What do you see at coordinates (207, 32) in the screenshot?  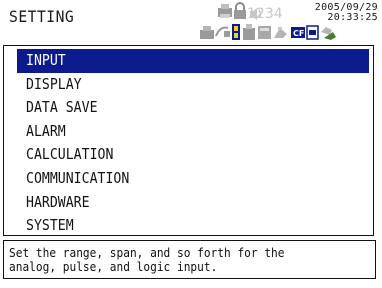 I see `network-icon` at bounding box center [207, 32].